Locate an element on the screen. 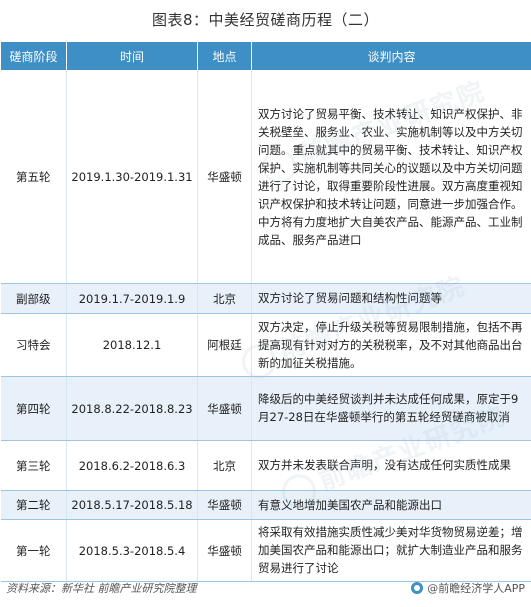  time-cell: 2018.5.17-2018.5.18 is located at coordinates (132, 505).